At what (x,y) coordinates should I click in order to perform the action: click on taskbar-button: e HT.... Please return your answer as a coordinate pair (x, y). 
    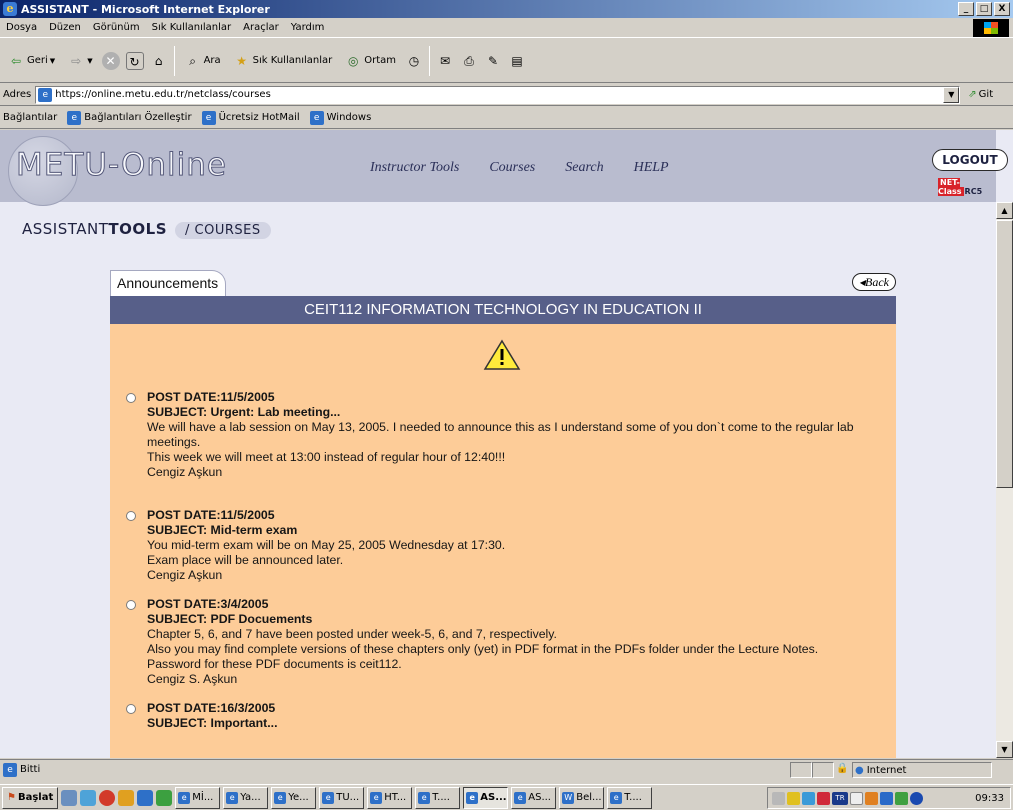
    Looking at the image, I should click on (390, 797).